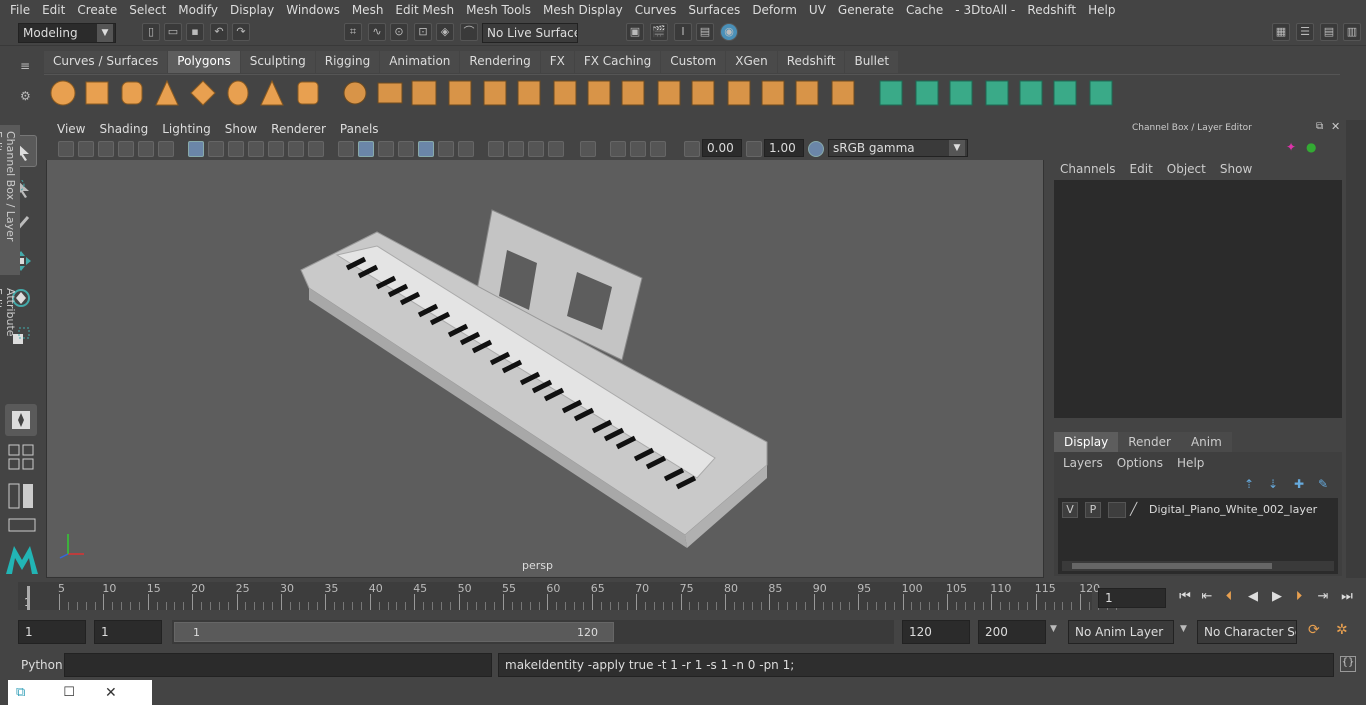 Image resolution: width=1366 pixels, height=705 pixels. What do you see at coordinates (638, 149) in the screenshot?
I see `xray-active-icon` at bounding box center [638, 149].